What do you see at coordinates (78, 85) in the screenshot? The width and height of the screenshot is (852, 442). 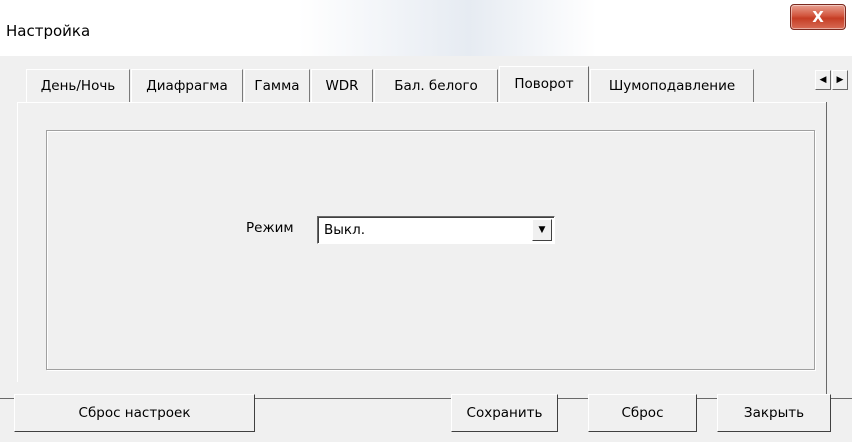 I see `tab-day-night: День/Ночь` at bounding box center [78, 85].